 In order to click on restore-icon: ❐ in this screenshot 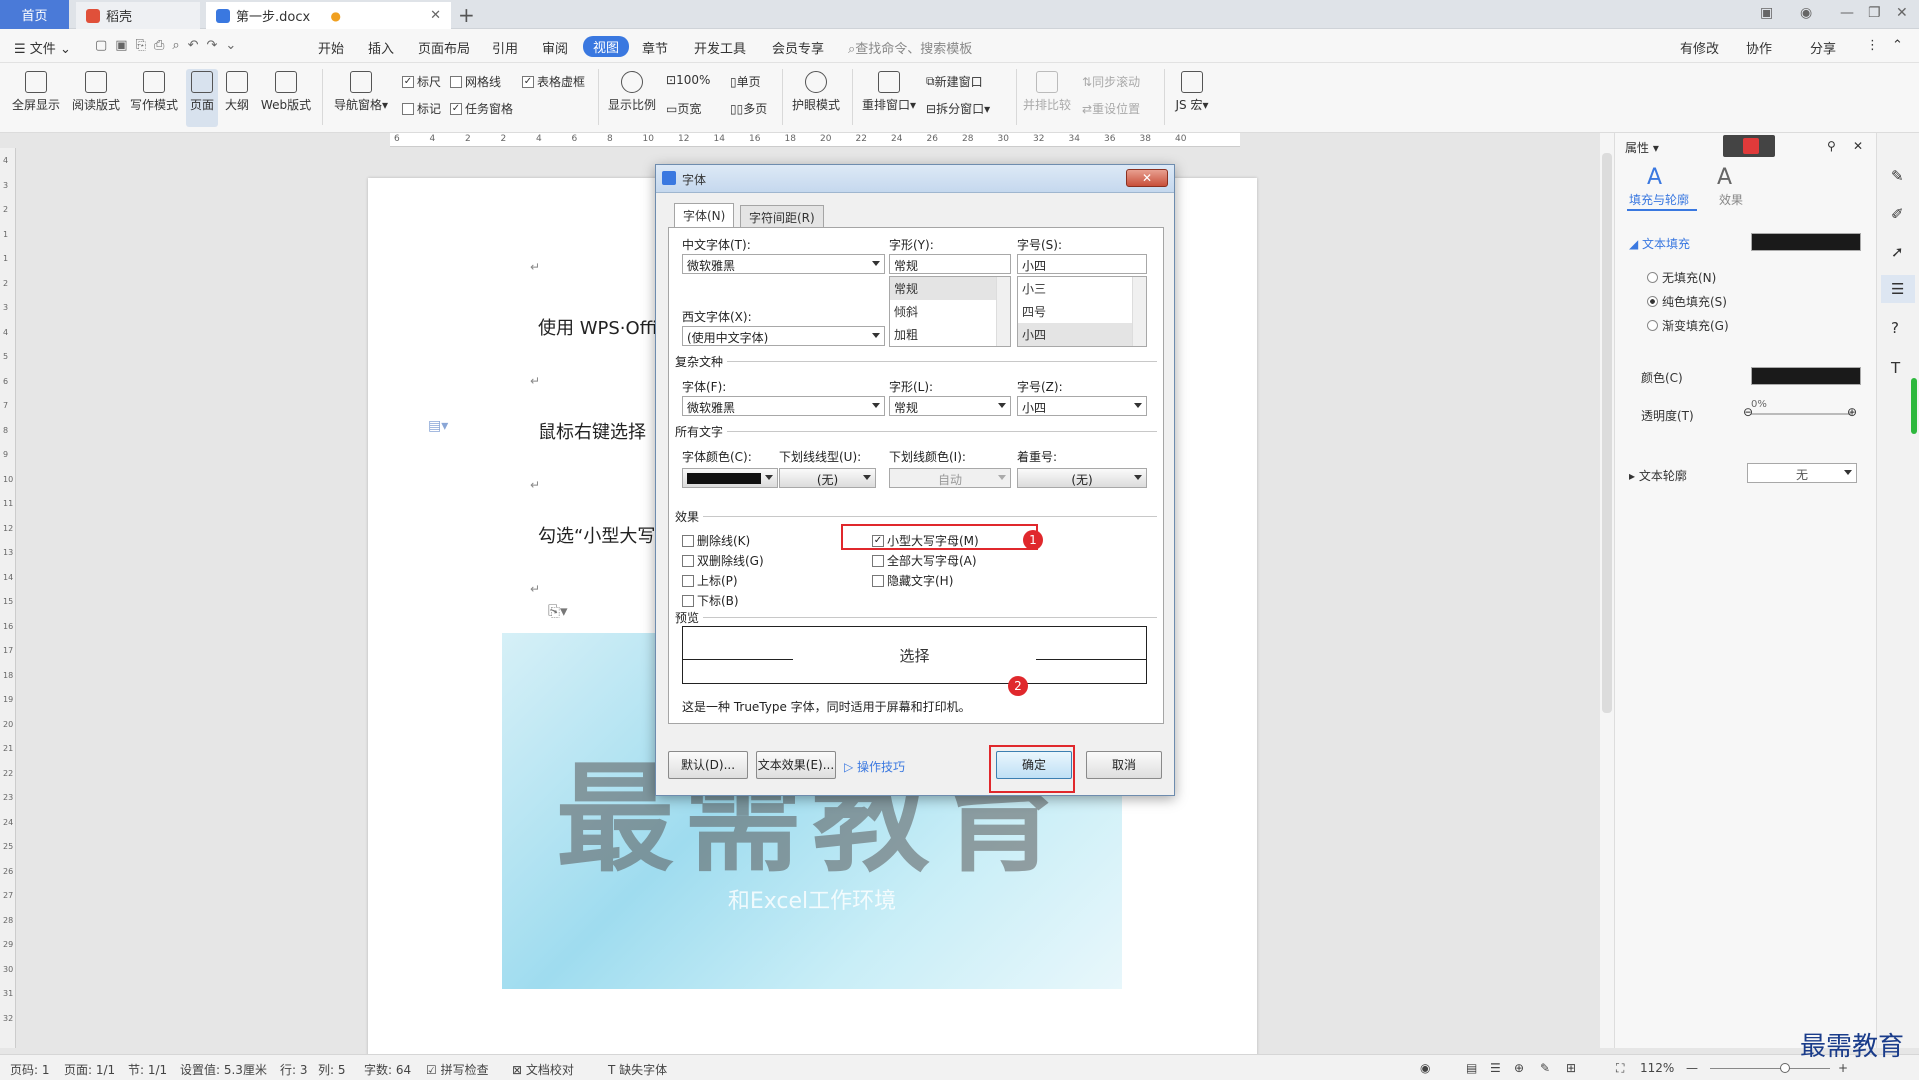, I will do `click(1874, 13)`.